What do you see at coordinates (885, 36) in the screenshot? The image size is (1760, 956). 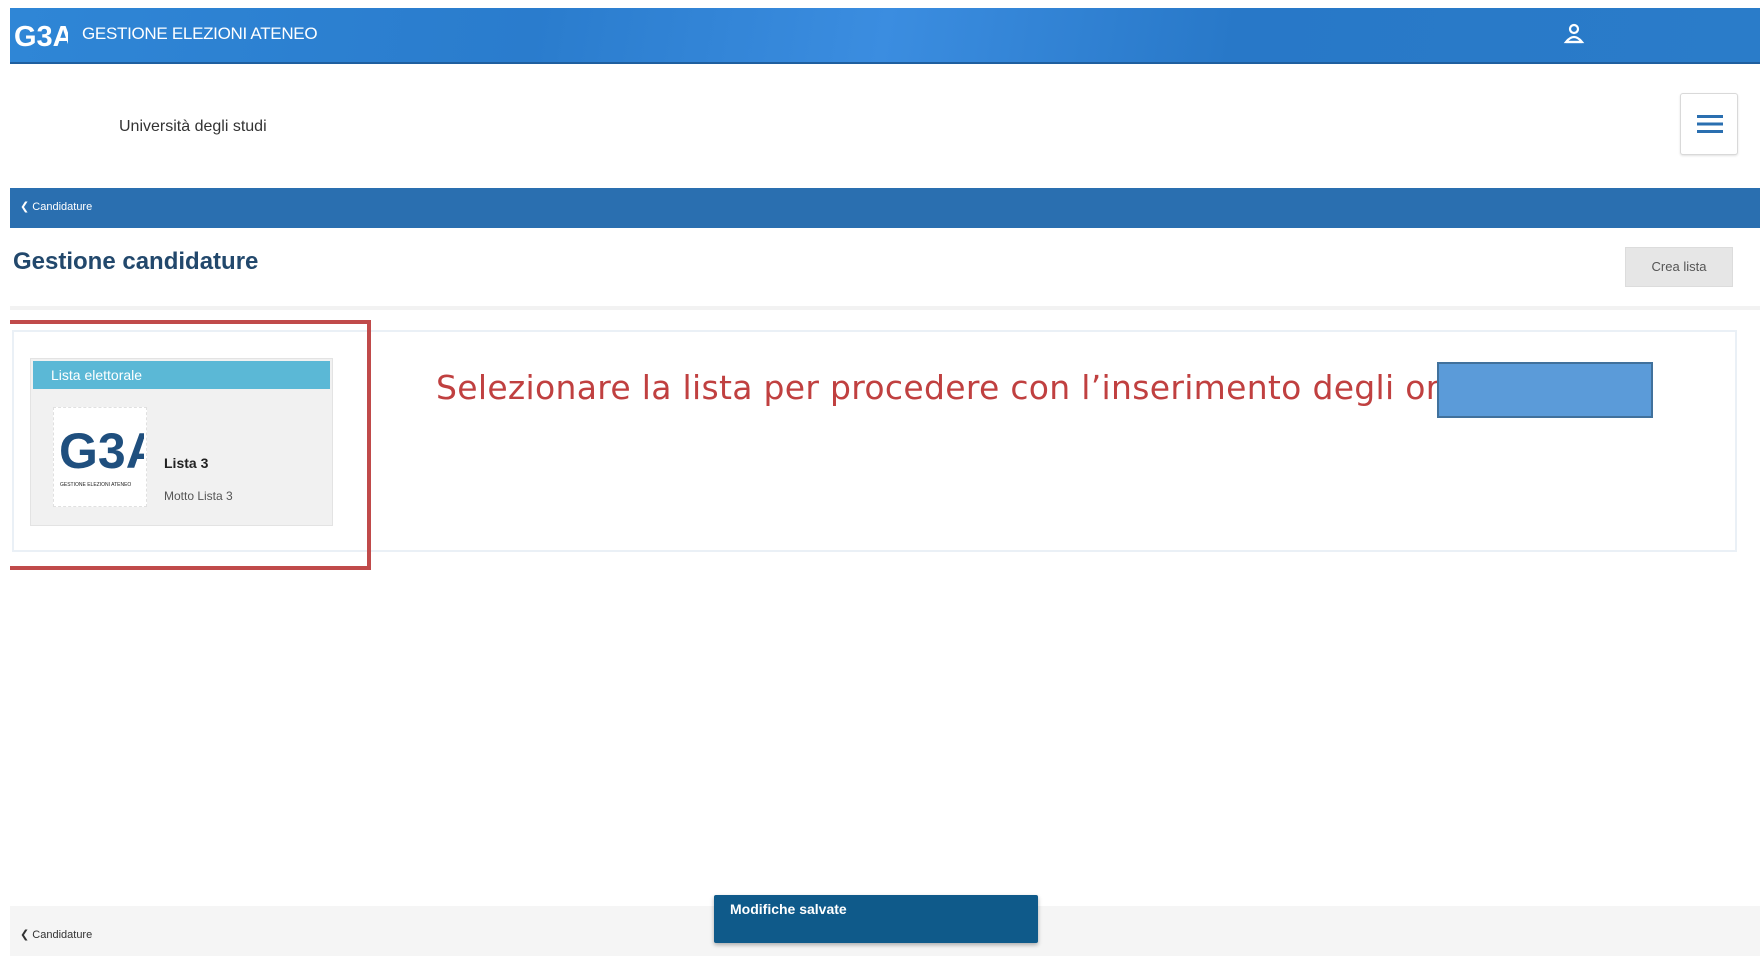 I see `top-bar: G3A GESTIONE ELEZIONI ATENEO` at bounding box center [885, 36].